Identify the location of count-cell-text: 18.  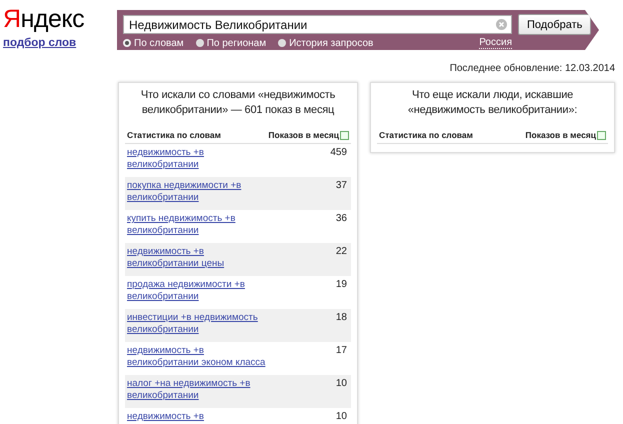
(341, 318).